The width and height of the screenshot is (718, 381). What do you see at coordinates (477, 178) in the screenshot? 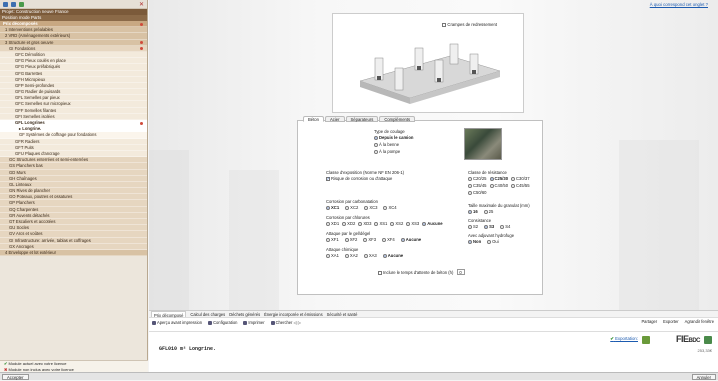
I see `radio-option: C20/25` at bounding box center [477, 178].